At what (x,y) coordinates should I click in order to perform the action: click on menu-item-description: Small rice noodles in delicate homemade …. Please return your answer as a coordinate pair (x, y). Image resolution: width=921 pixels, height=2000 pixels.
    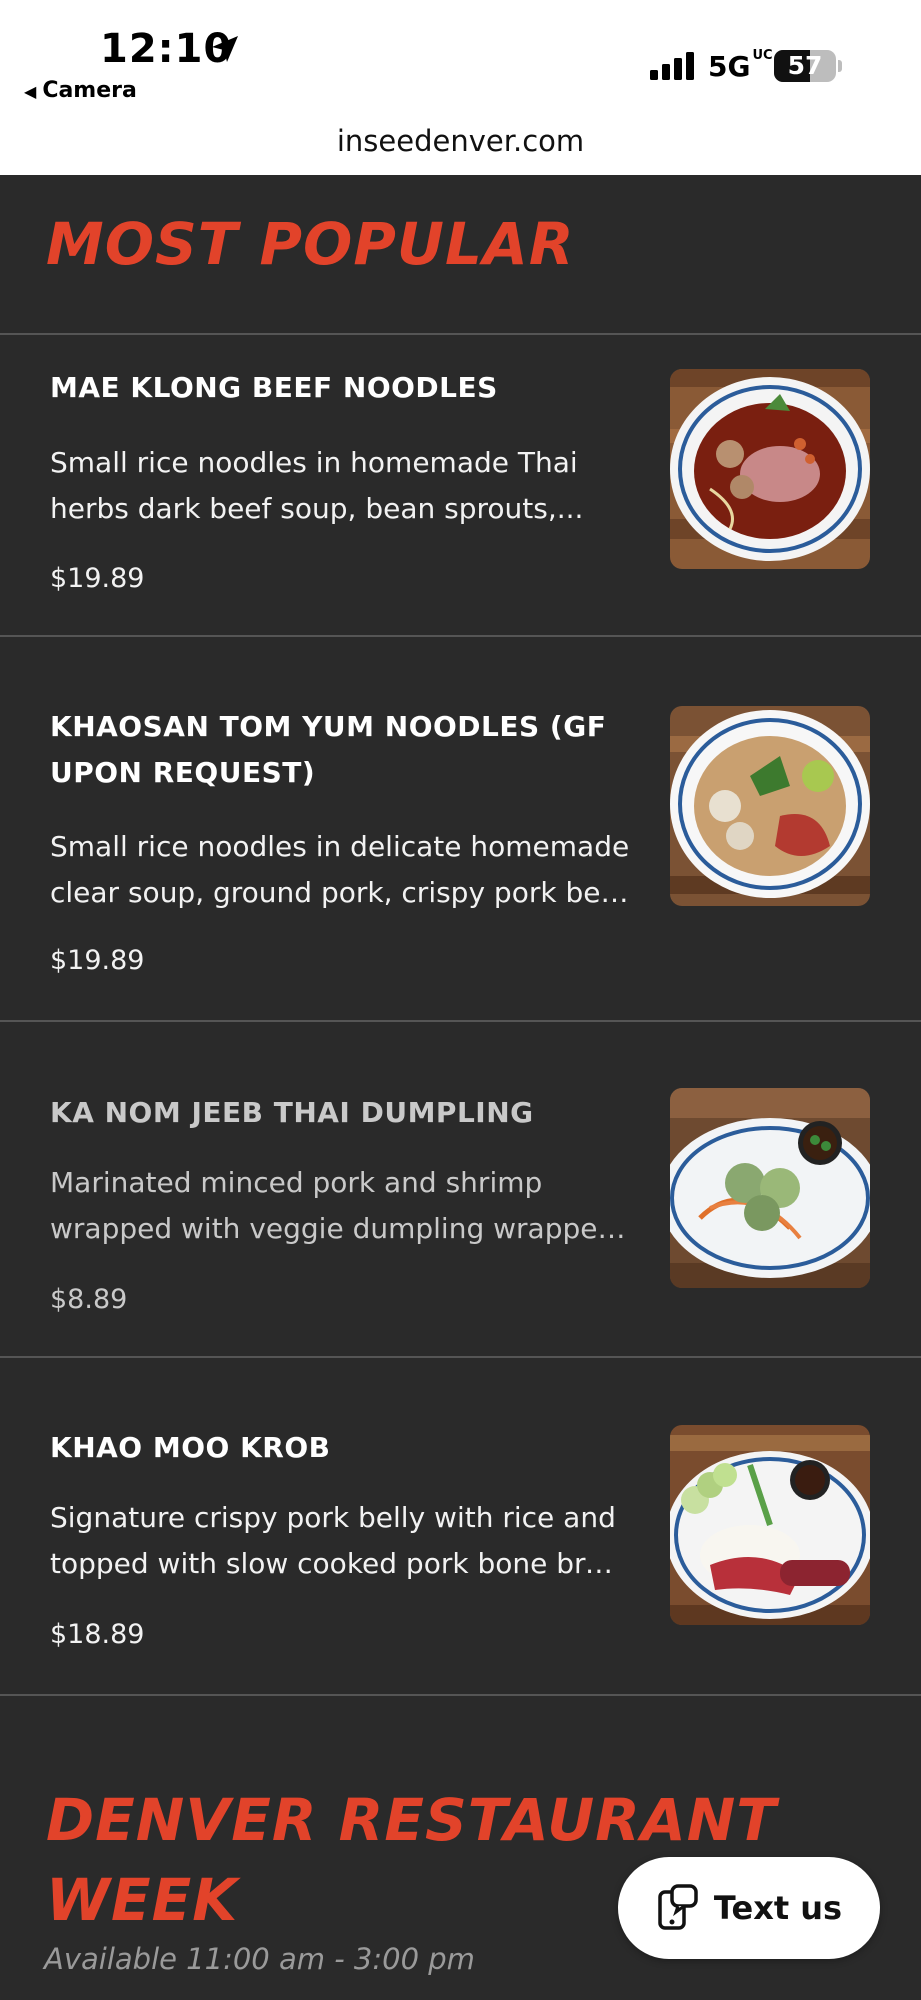
    Looking at the image, I should click on (340, 869).